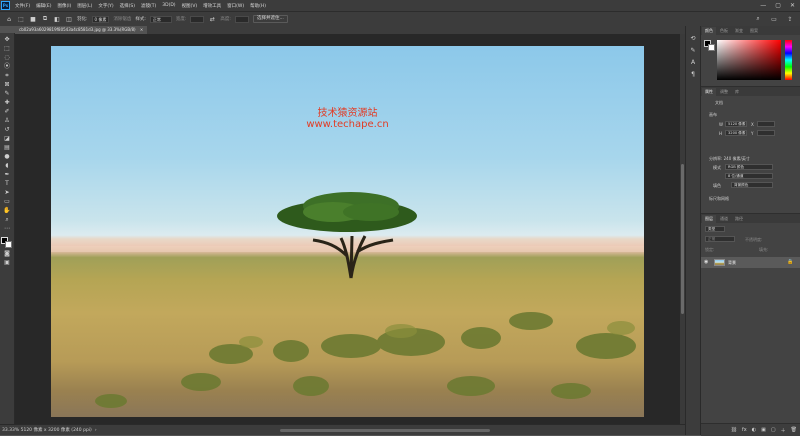  What do you see at coordinates (720, 239) in the screenshot?
I see `blend-mode-select: 正常` at bounding box center [720, 239].